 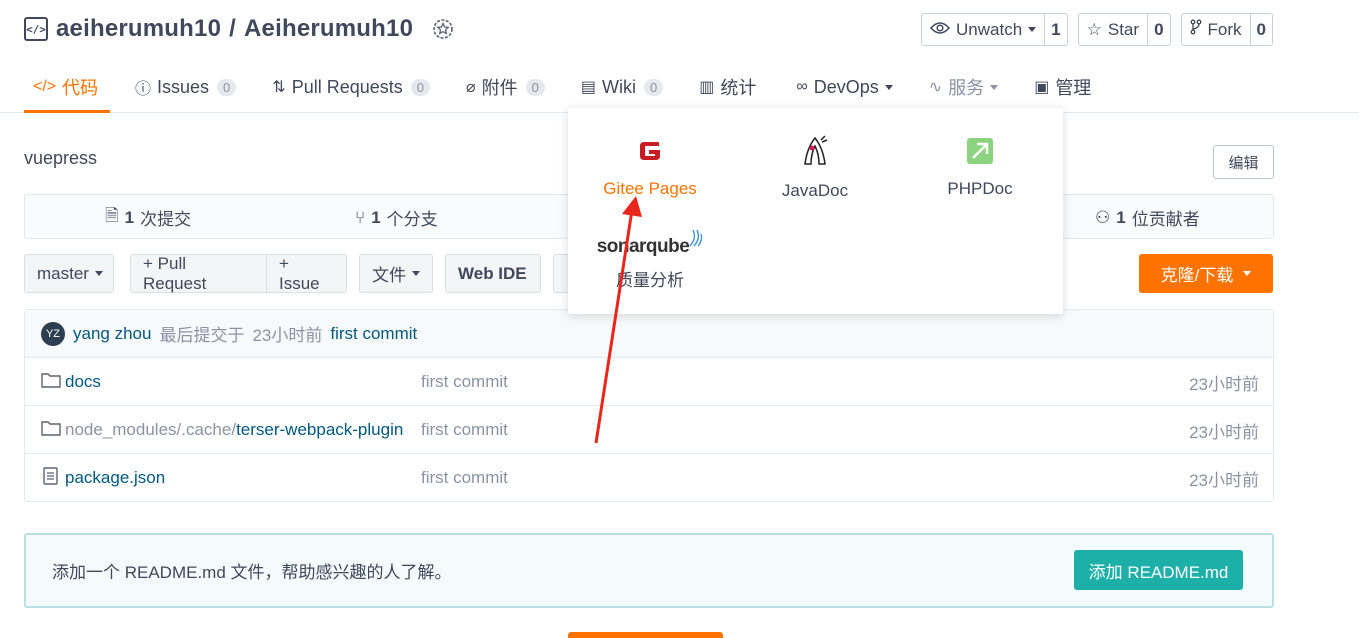 I want to click on repo-actions: Unwatch 1 ☆ Star 0 Fork 0, so click(x=1097, y=29).